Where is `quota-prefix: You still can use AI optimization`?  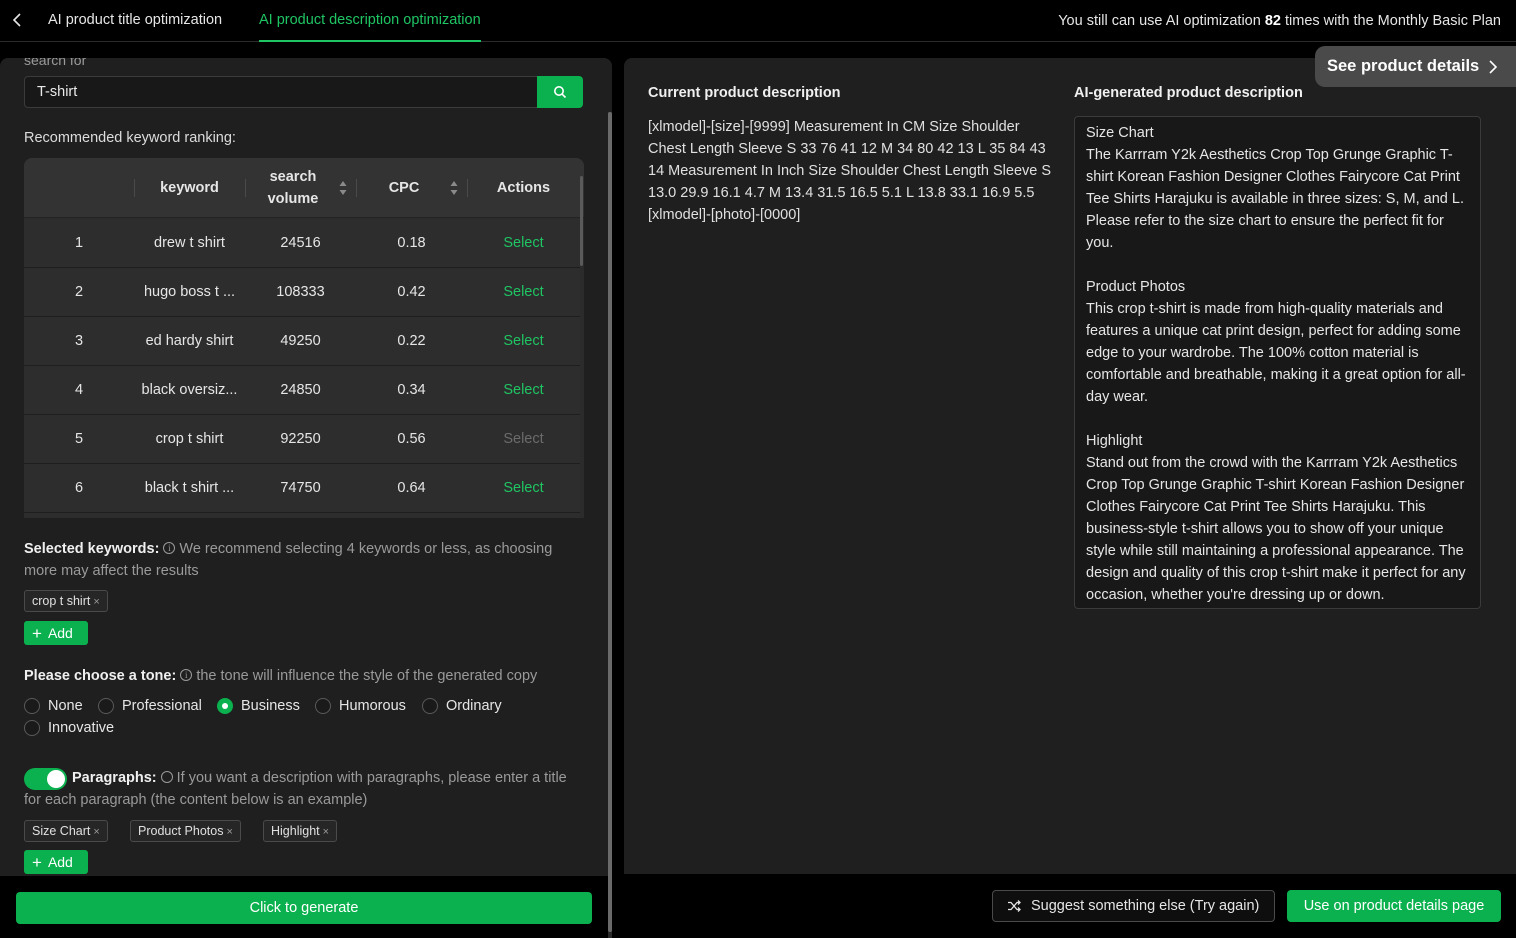
quota-prefix: You still can use AI optimization is located at coordinates (1159, 21).